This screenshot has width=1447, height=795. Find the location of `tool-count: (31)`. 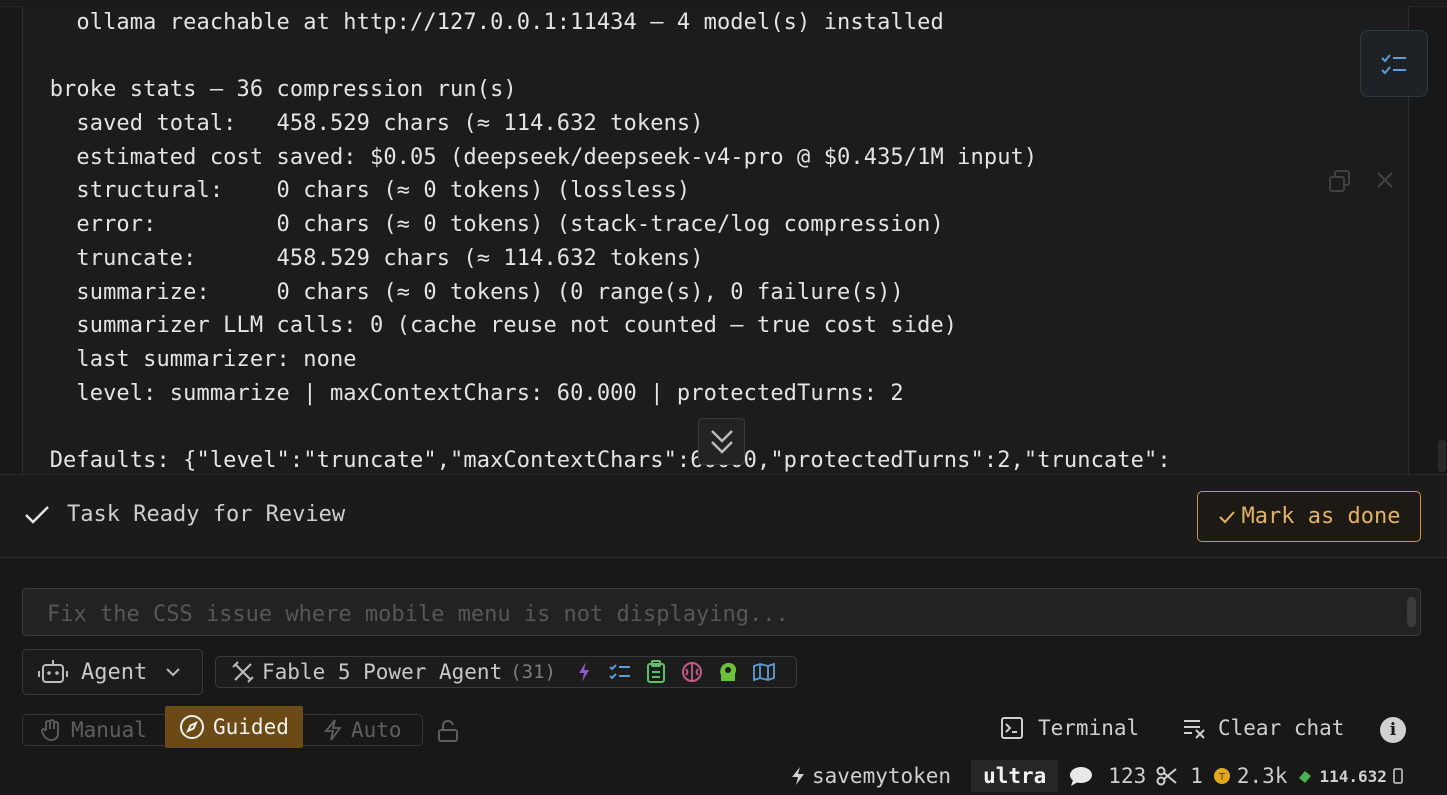

tool-count: (31) is located at coordinates (533, 672).